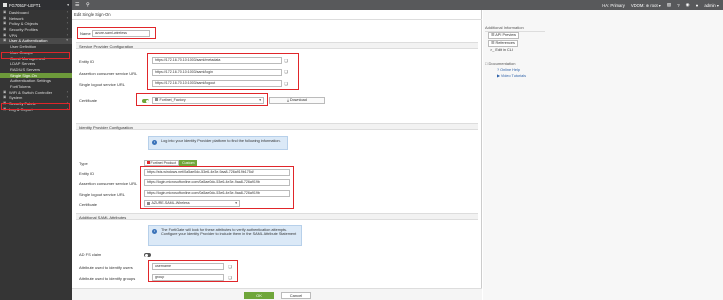  What do you see at coordinates (116, 32) in the screenshot?
I see `highlight-name` at bounding box center [116, 32].